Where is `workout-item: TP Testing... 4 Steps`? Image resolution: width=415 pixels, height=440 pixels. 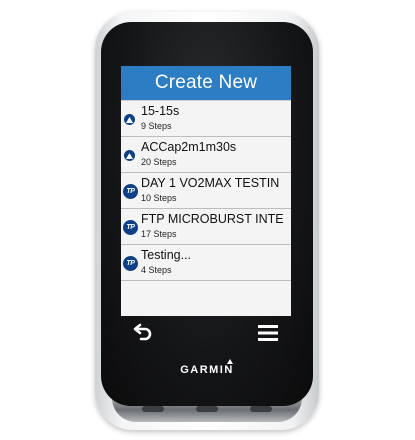 workout-item: TP Testing... 4 Steps is located at coordinates (206, 263).